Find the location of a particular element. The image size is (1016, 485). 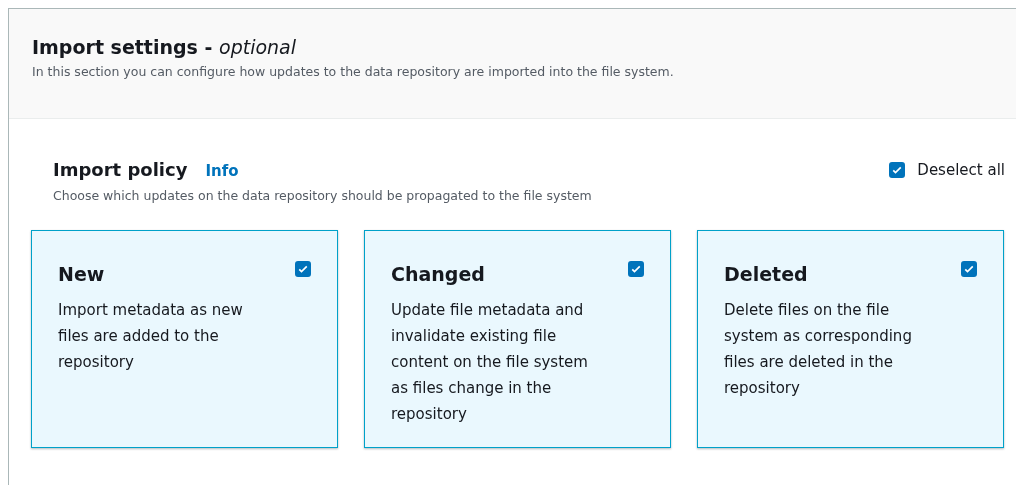

option-card: Deleted Delete files on the file system as corresponding files are deleted in the repository is located at coordinates (850, 339).